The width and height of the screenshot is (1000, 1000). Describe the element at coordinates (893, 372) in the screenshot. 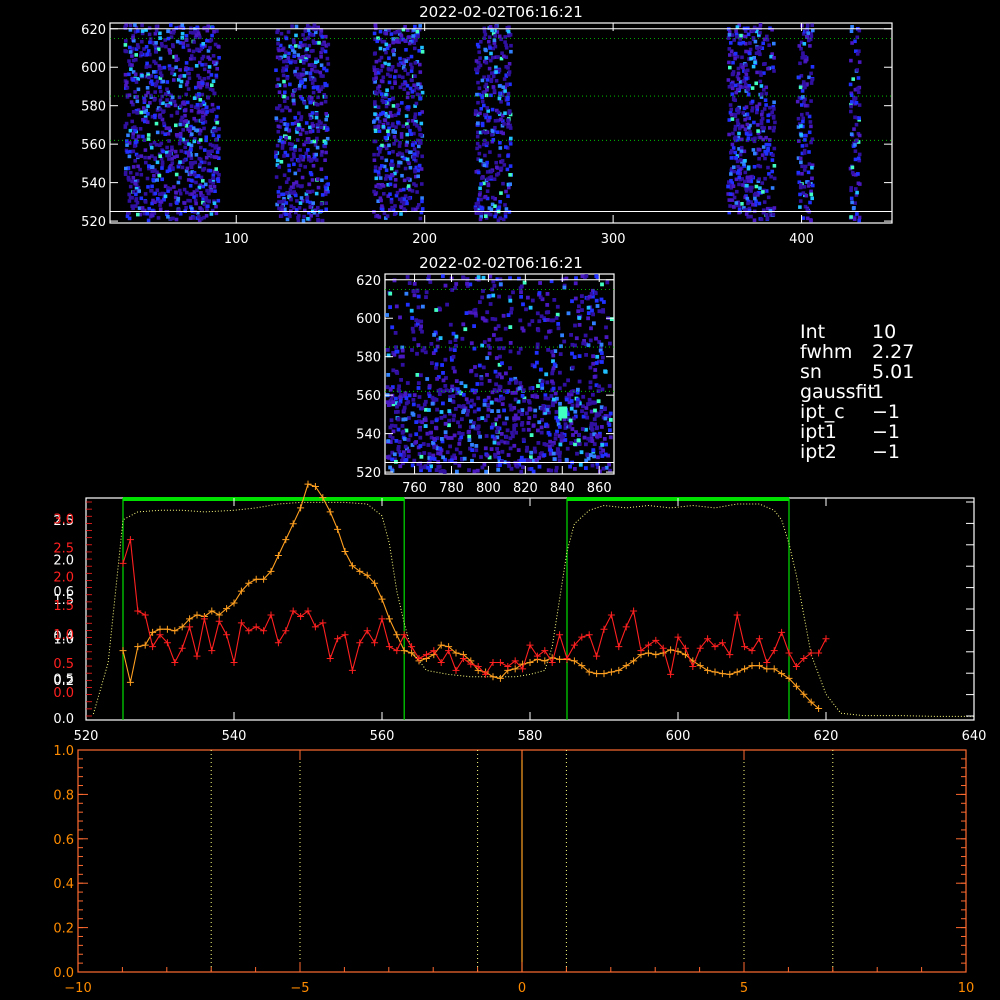

I see `info-value: 5.01` at that location.